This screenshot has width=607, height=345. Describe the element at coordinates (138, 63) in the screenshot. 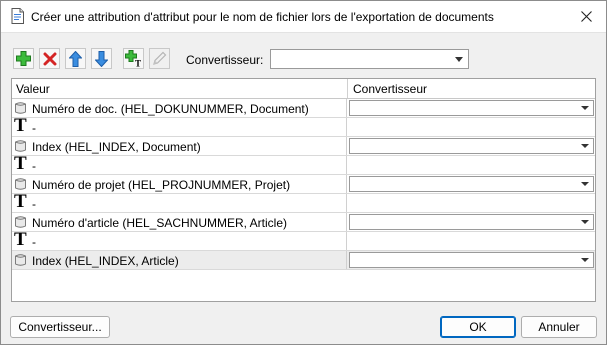

I see `svg-text: T` at that location.